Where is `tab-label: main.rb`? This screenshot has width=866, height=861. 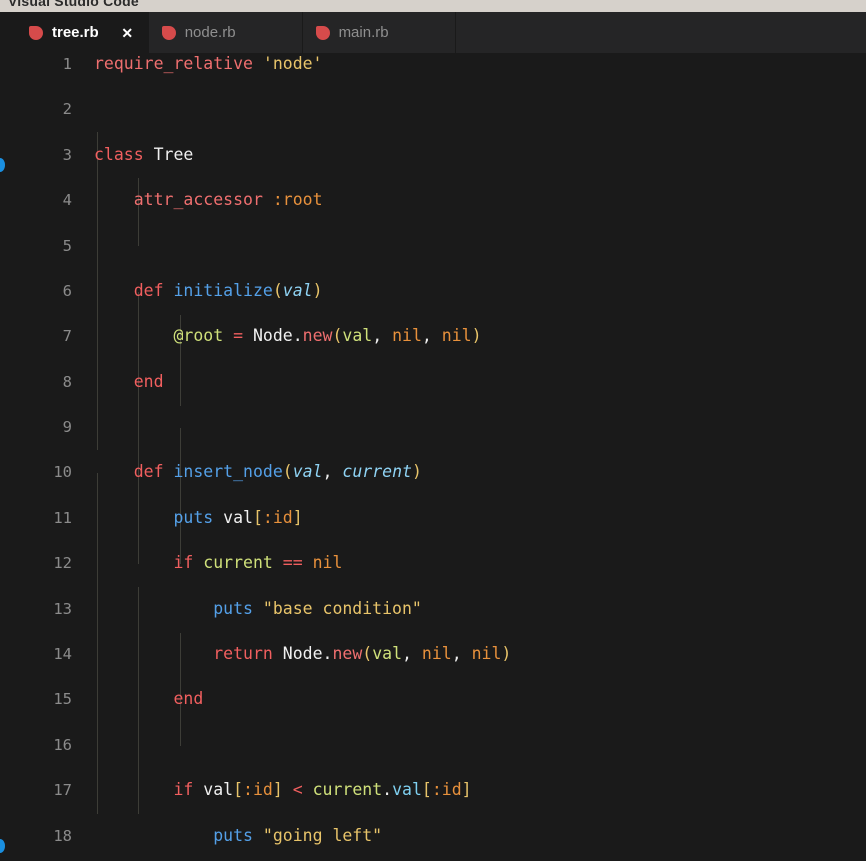
tab-label: main.rb is located at coordinates (363, 32).